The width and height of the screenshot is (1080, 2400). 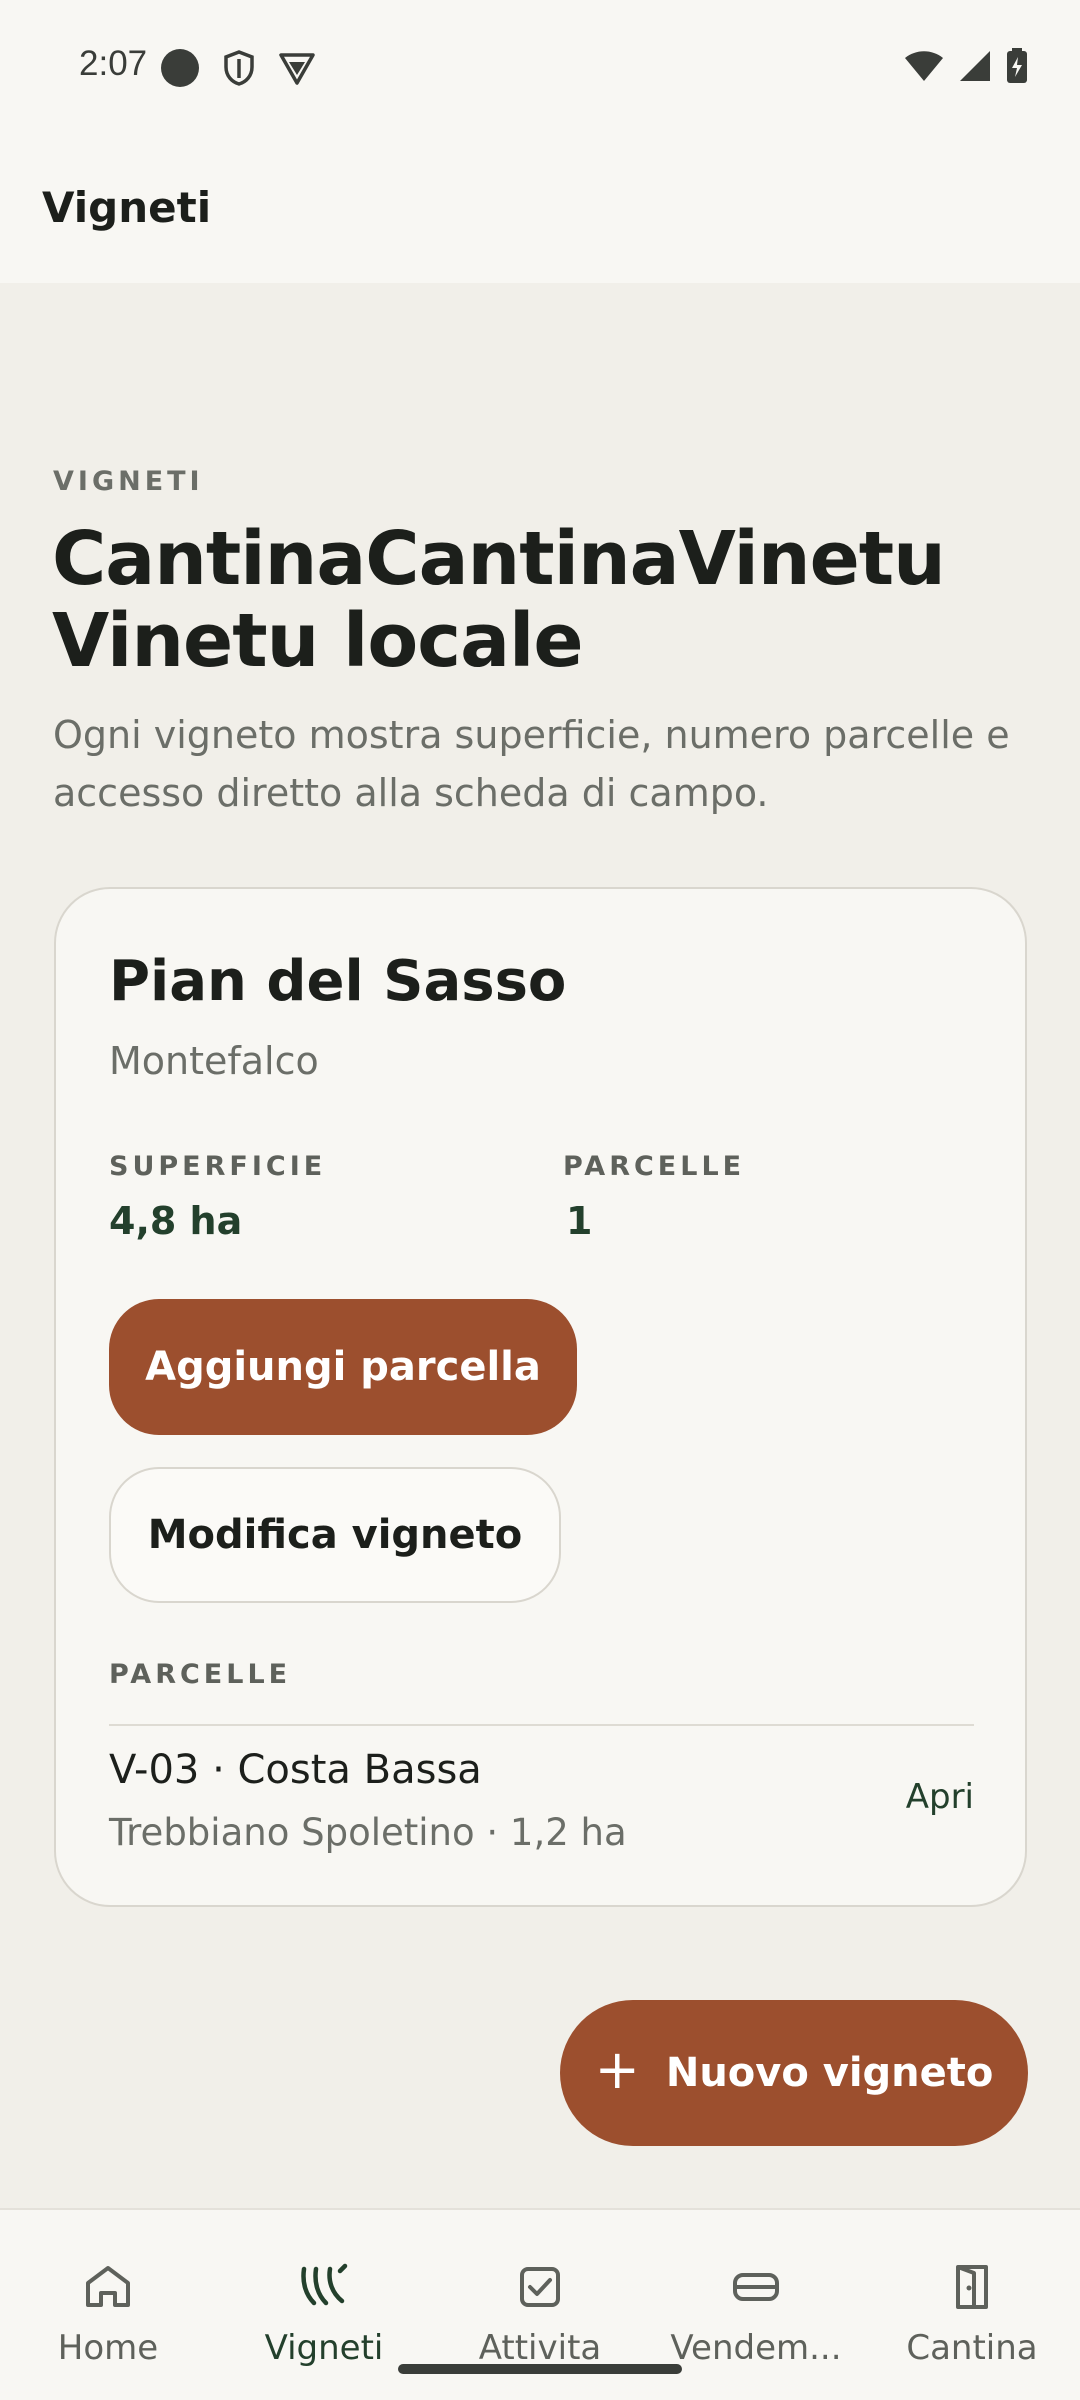 I want to click on parcels-section-label: PARCELLE, so click(x=200, y=1674).